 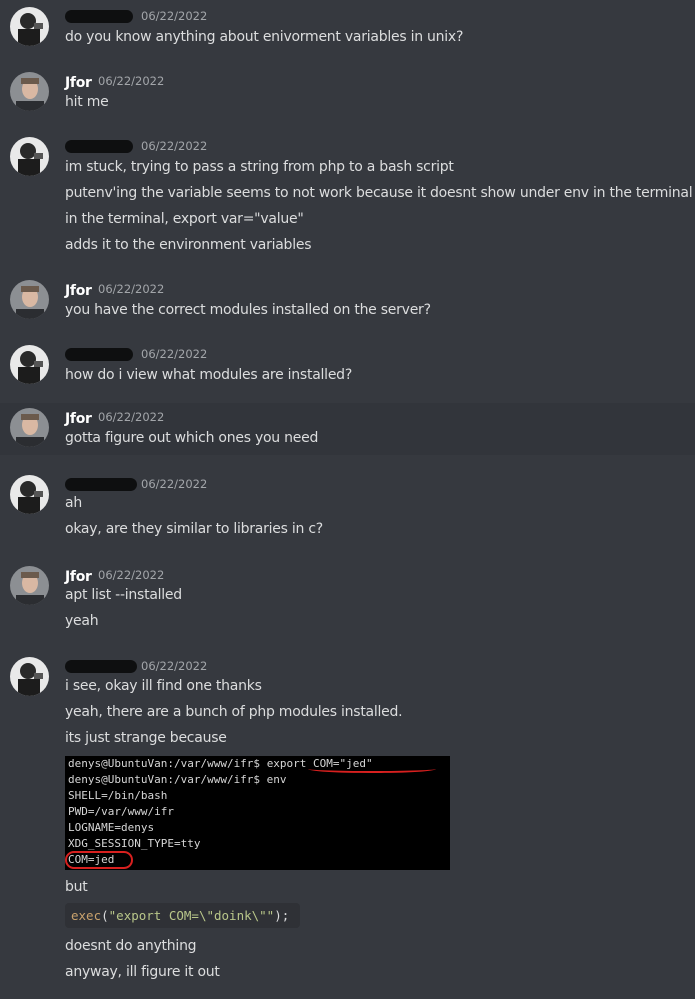 I want to click on message-text: gotta figure out which ones you need, so click(x=192, y=438).